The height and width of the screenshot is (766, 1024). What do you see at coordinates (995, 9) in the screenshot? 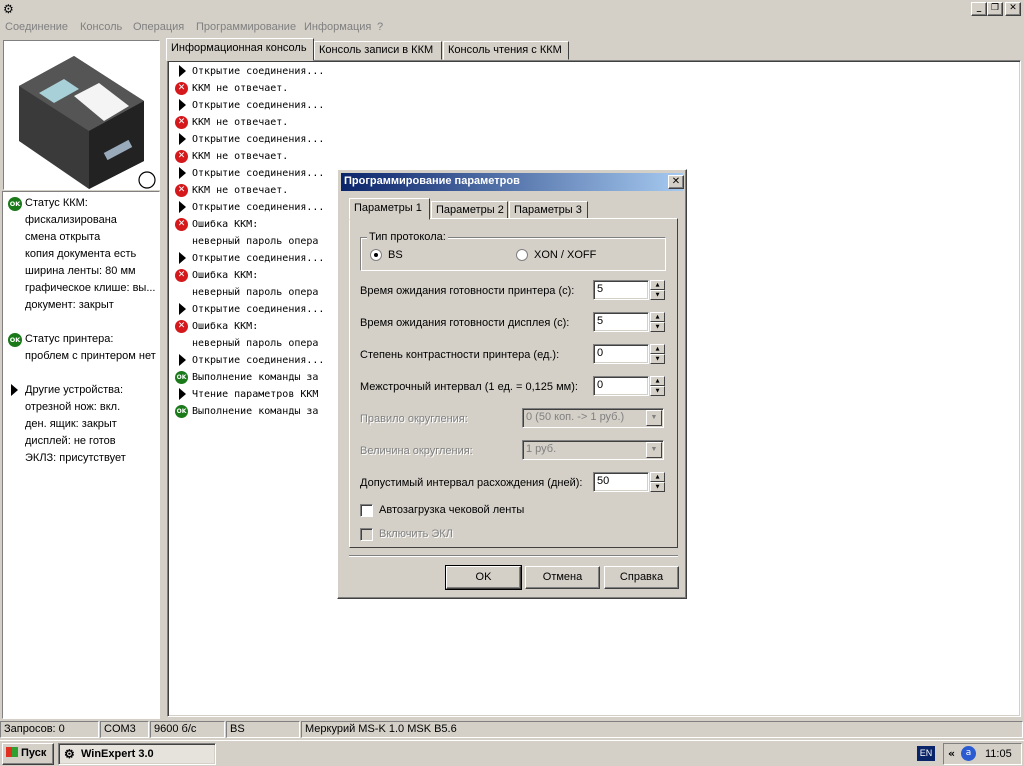
I see `maximize-button: ❐` at bounding box center [995, 9].